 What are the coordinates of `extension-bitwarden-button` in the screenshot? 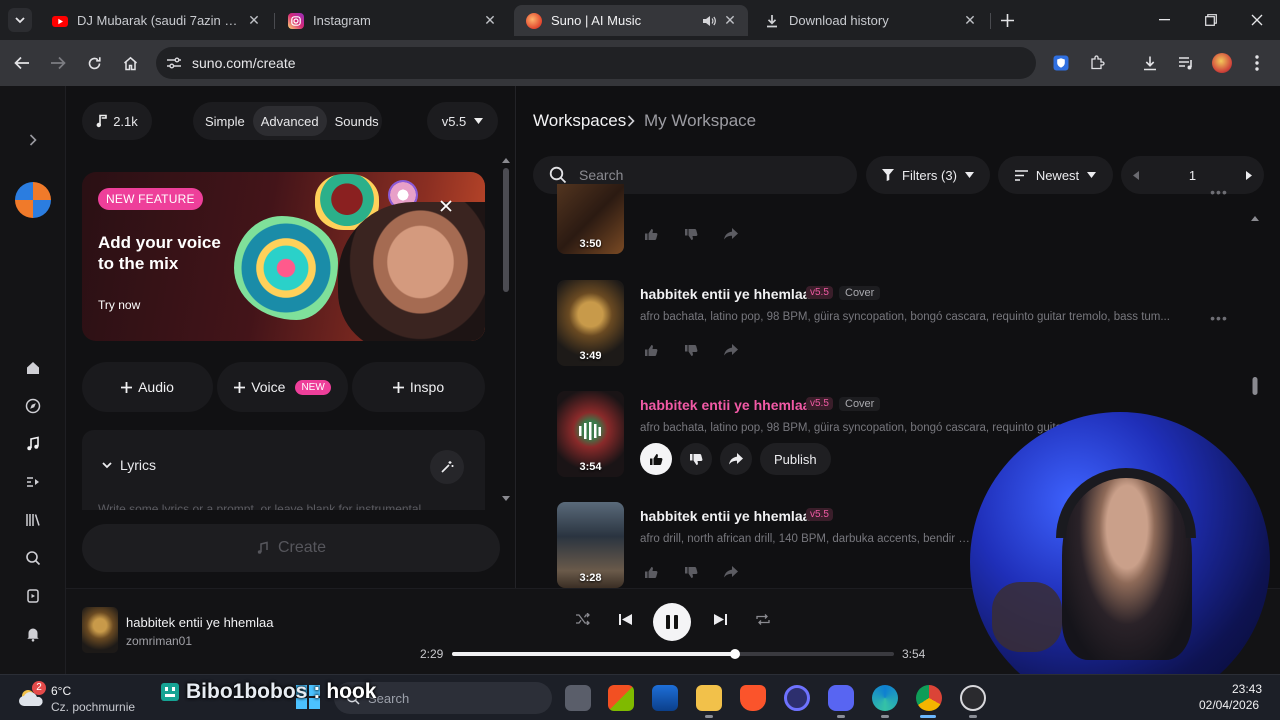 It's located at (1061, 63).